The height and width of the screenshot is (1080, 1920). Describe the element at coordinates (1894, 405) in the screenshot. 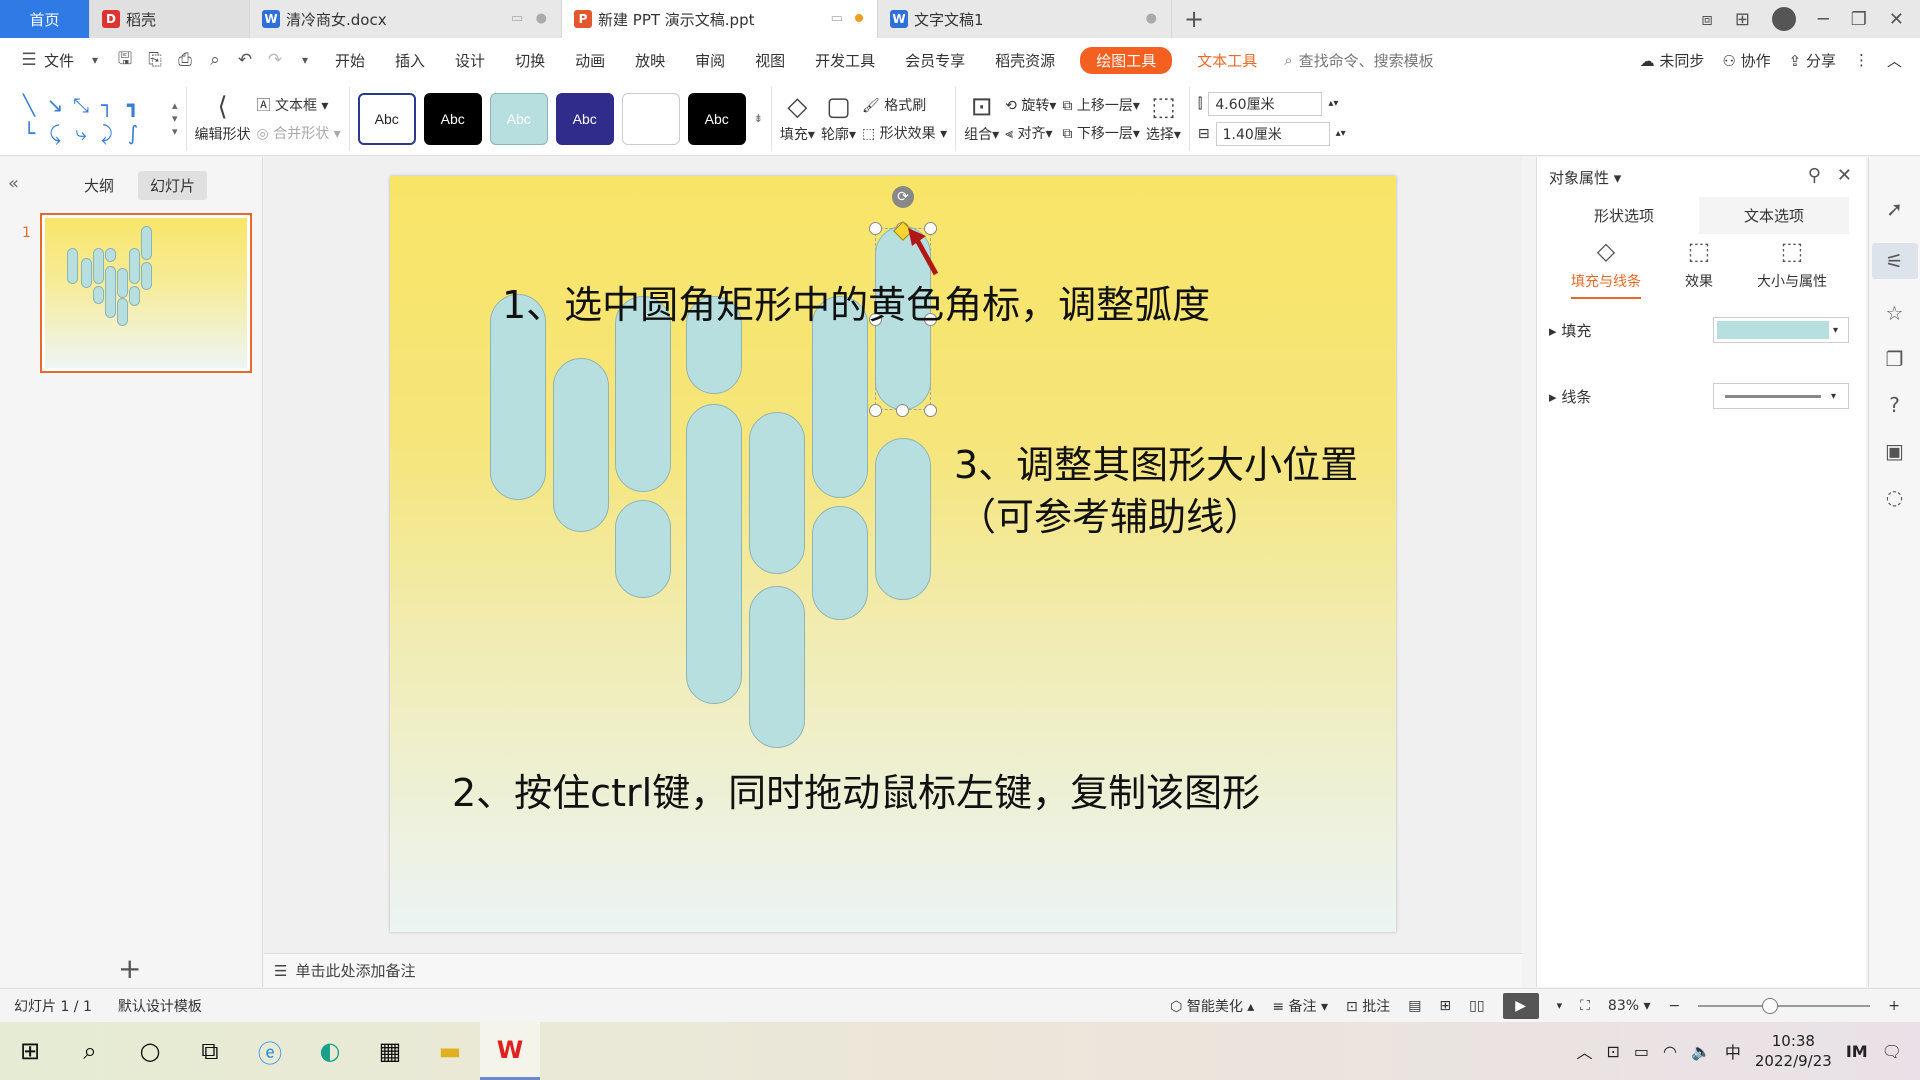

I see `help-icon: ?` at that location.